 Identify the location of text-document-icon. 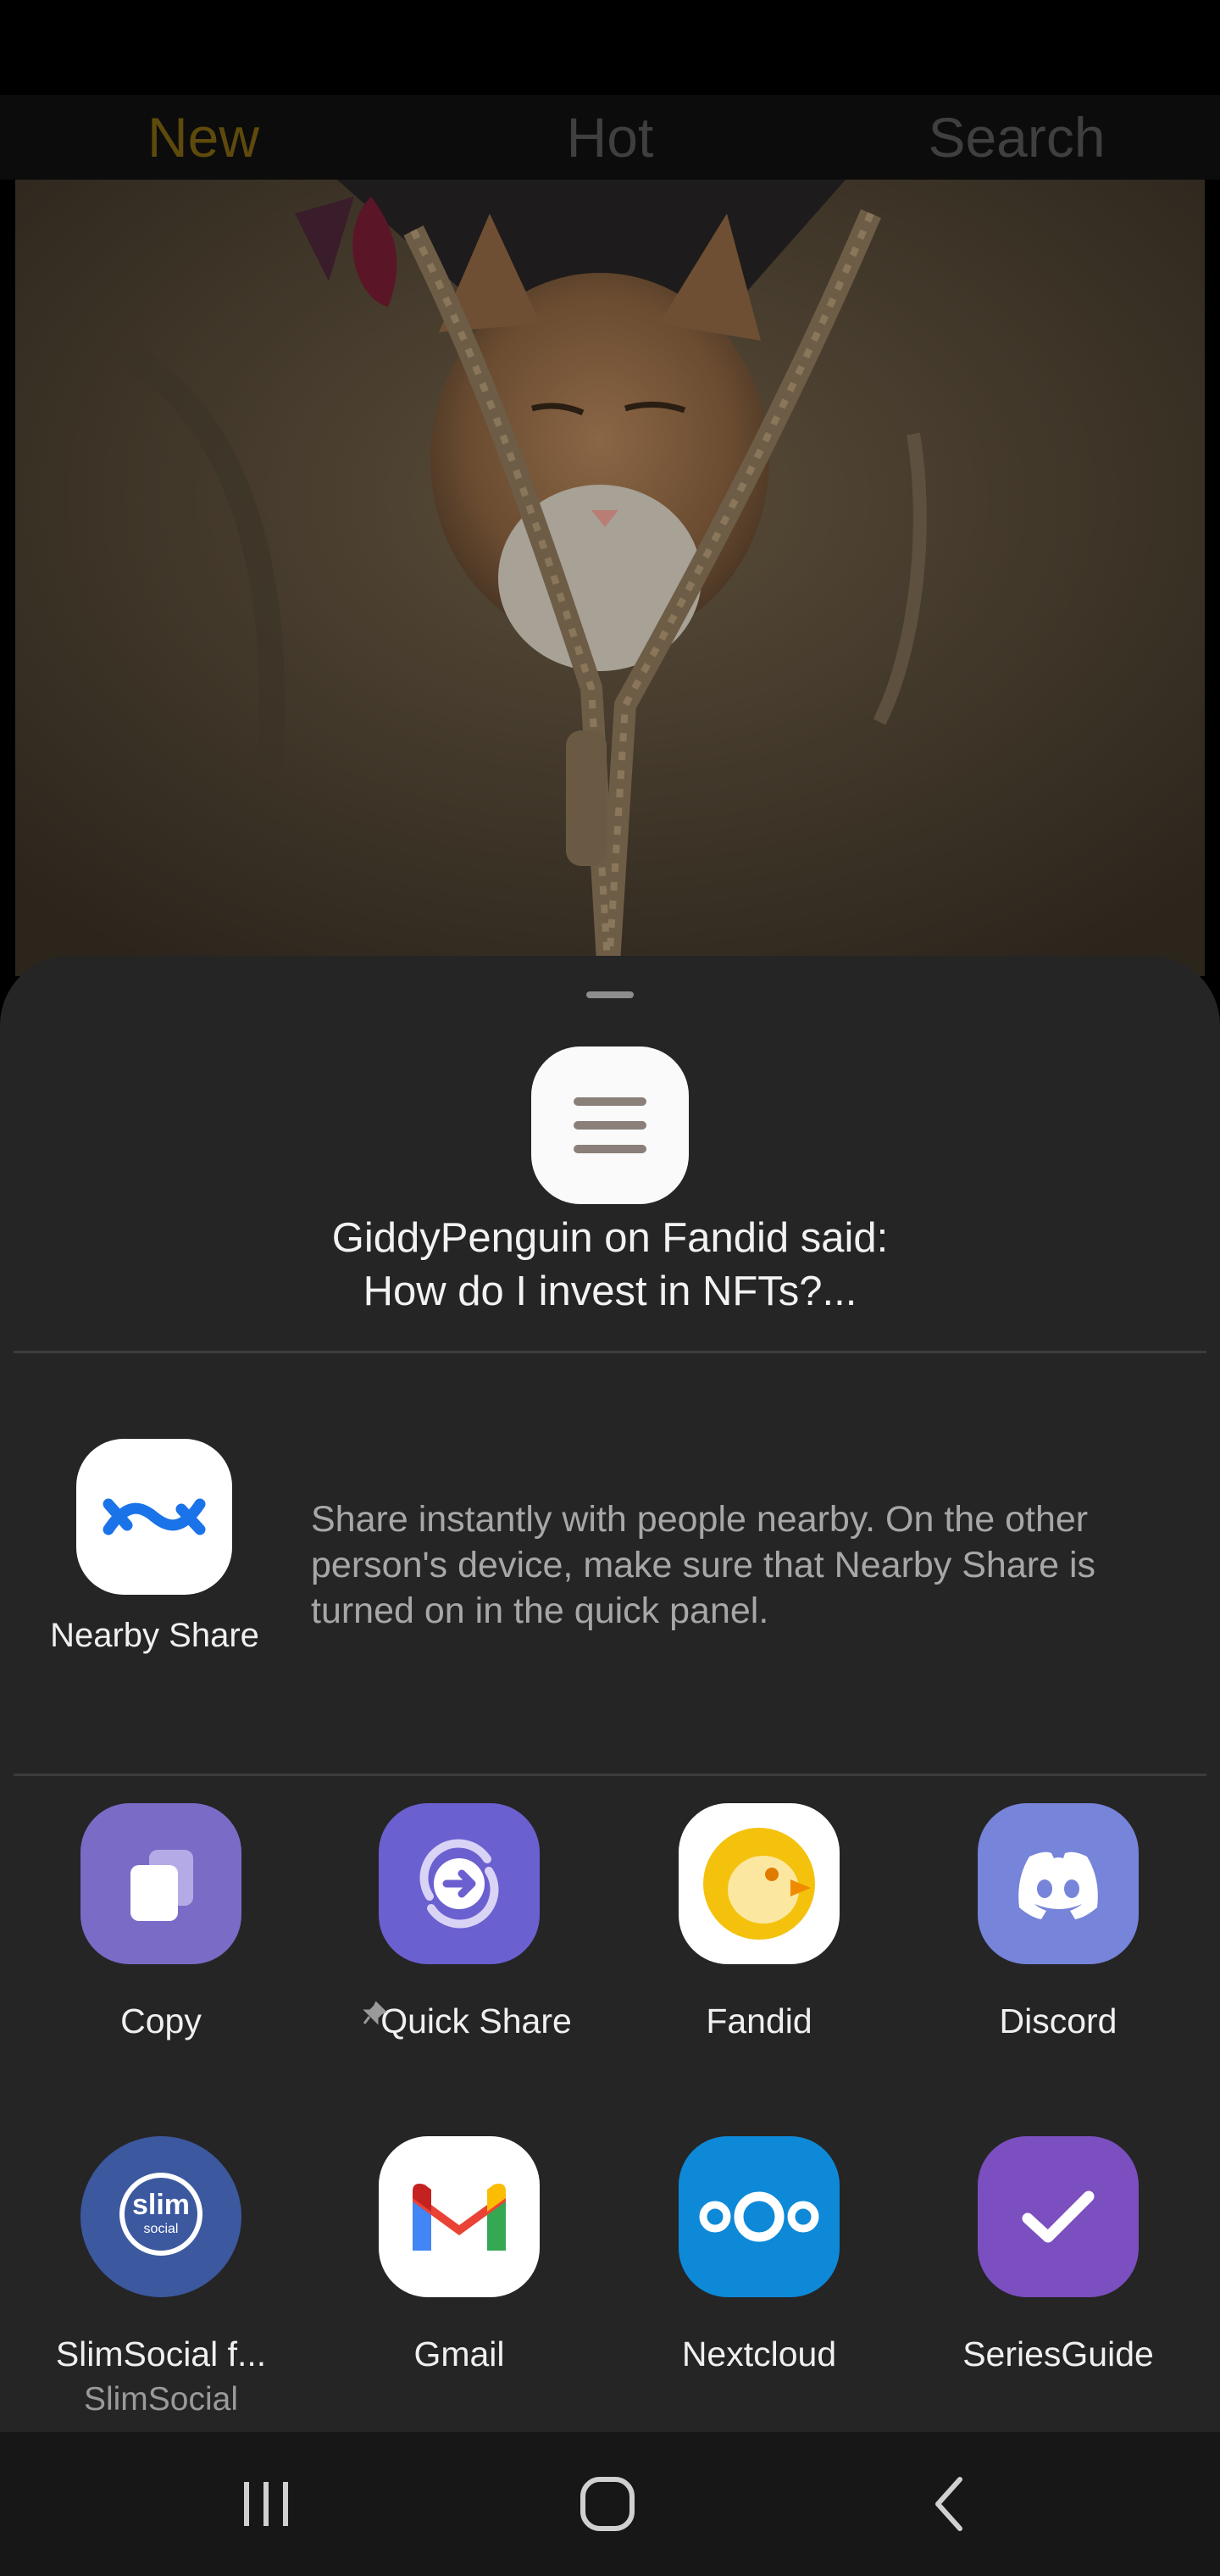
(610, 1125).